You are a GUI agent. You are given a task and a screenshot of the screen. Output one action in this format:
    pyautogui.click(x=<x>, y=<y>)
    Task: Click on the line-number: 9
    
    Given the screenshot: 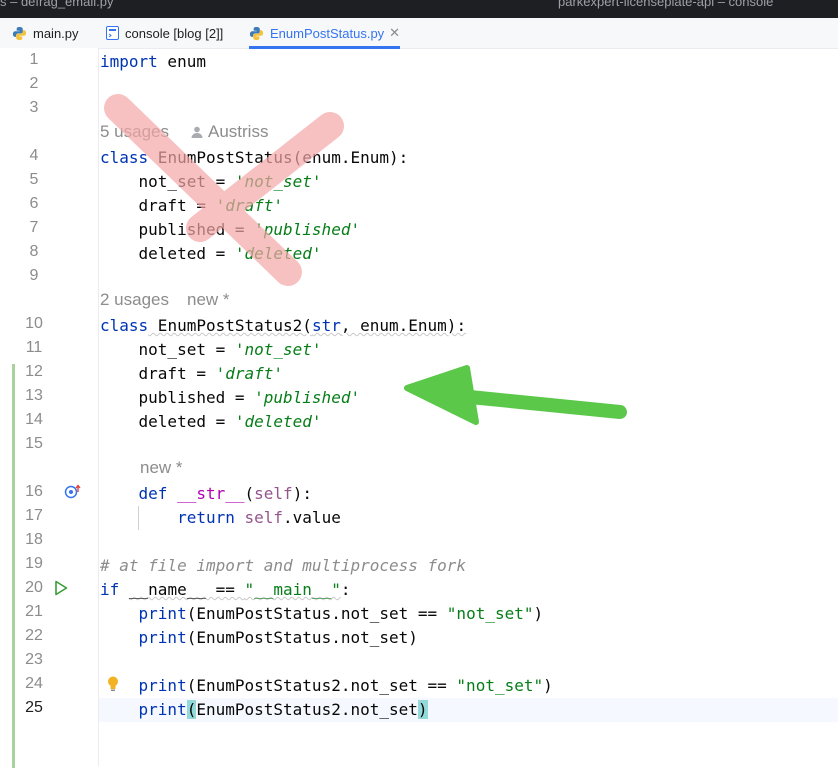 What is the action you would take?
    pyautogui.click(x=34, y=275)
    